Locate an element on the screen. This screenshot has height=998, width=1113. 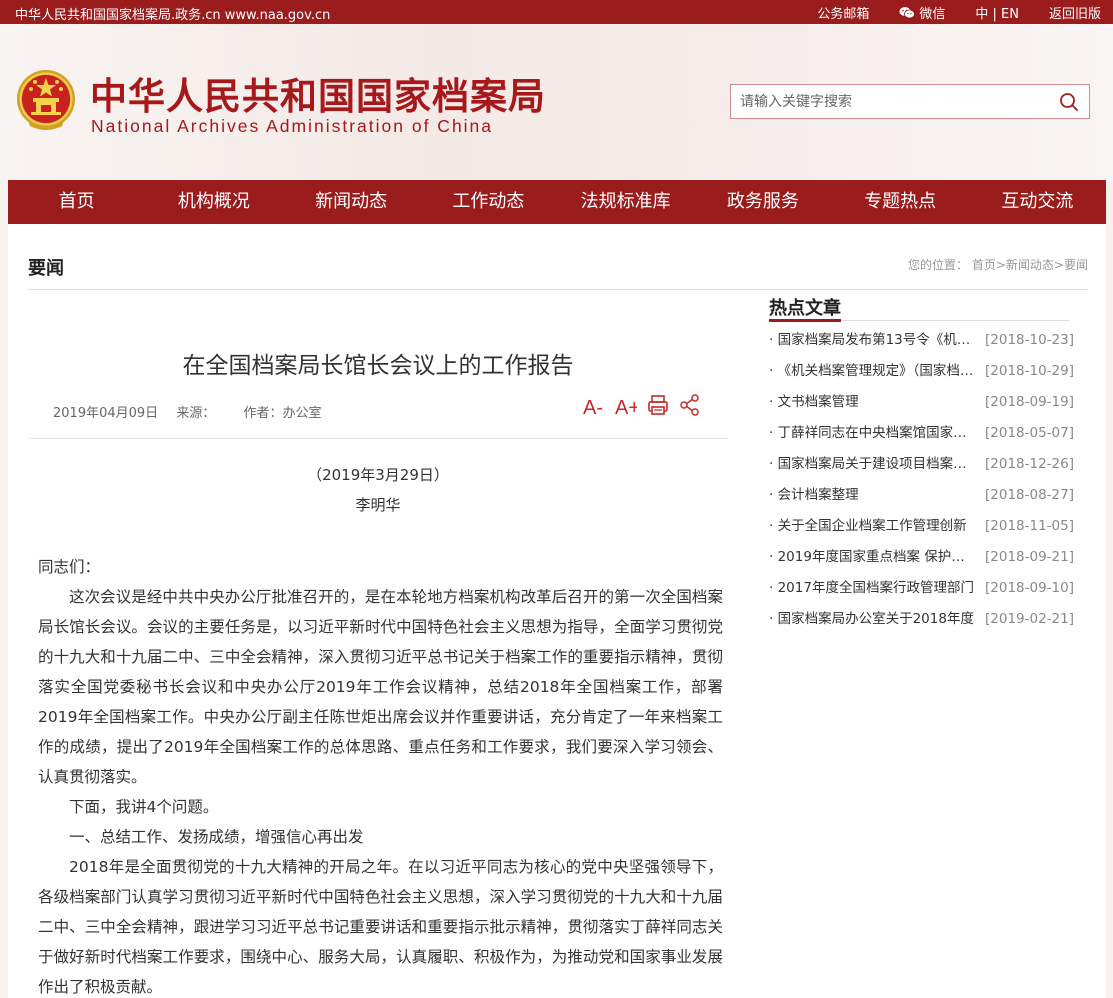
article-source: 来源： is located at coordinates (196, 413).